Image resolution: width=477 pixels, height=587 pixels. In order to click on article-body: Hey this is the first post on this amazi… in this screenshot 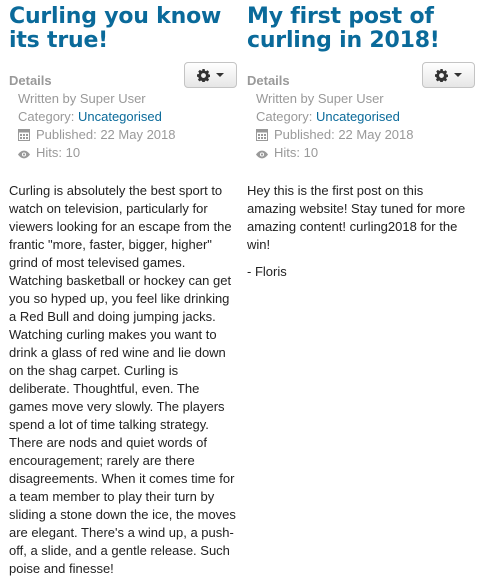, I will do `click(361, 231)`.